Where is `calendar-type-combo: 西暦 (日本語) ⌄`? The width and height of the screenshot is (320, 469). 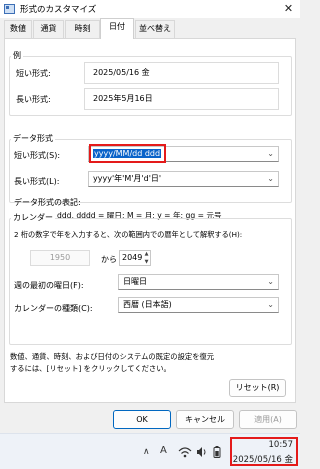
calendar-type-combo: 西暦 (日本語) ⌄ is located at coordinates (198, 305).